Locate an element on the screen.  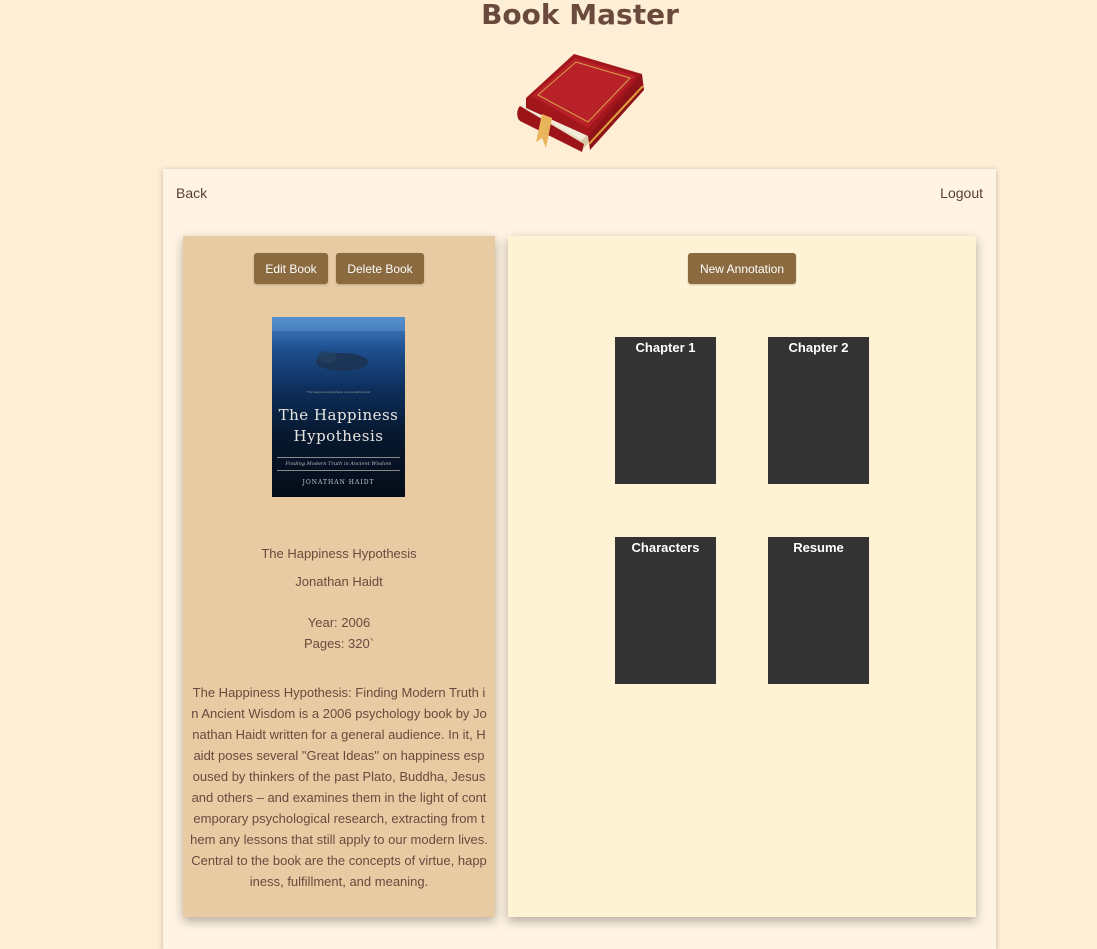
logout-link: Logout is located at coordinates (961, 193).